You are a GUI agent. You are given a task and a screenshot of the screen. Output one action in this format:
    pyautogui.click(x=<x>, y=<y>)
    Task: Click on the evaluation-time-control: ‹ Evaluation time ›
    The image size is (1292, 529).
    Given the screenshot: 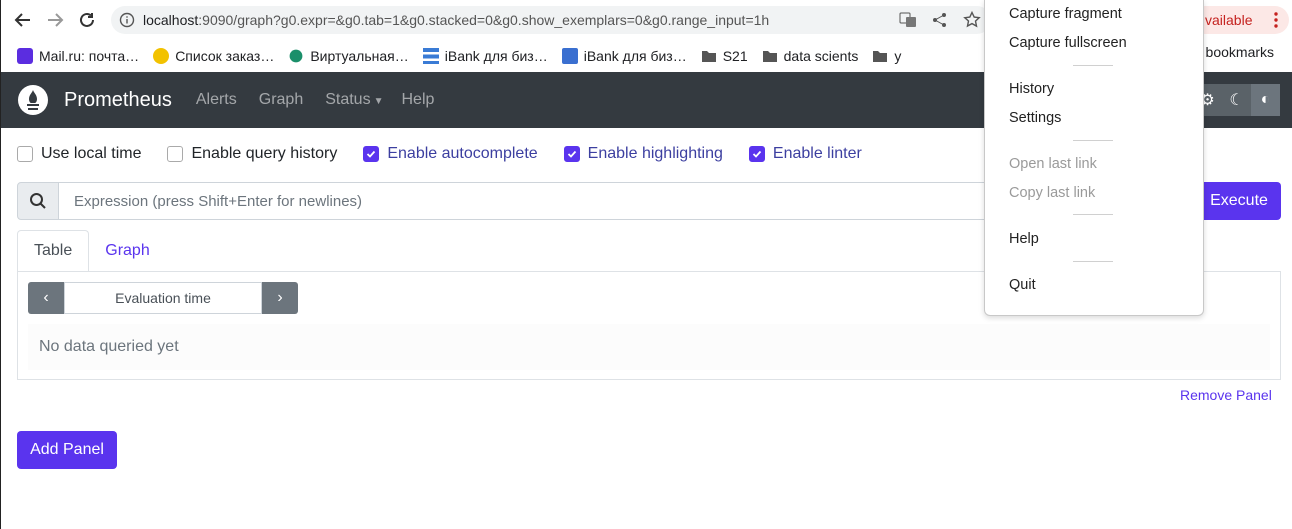 What is the action you would take?
    pyautogui.click(x=163, y=298)
    